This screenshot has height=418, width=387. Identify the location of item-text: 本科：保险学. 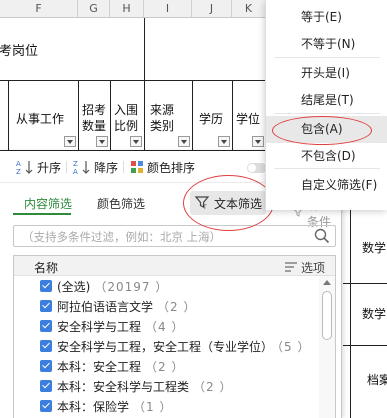
(93, 407).